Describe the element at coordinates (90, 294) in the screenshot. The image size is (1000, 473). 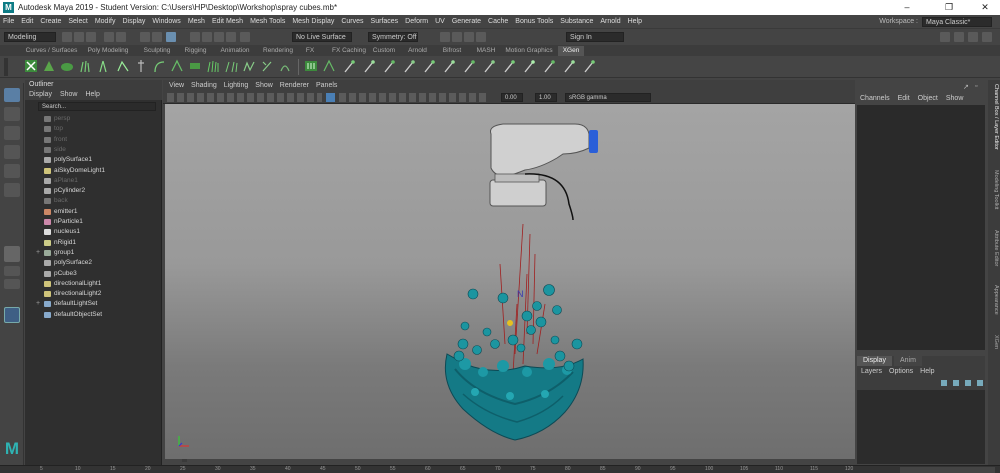
I see `outliner-item: directionalLight2` at that location.